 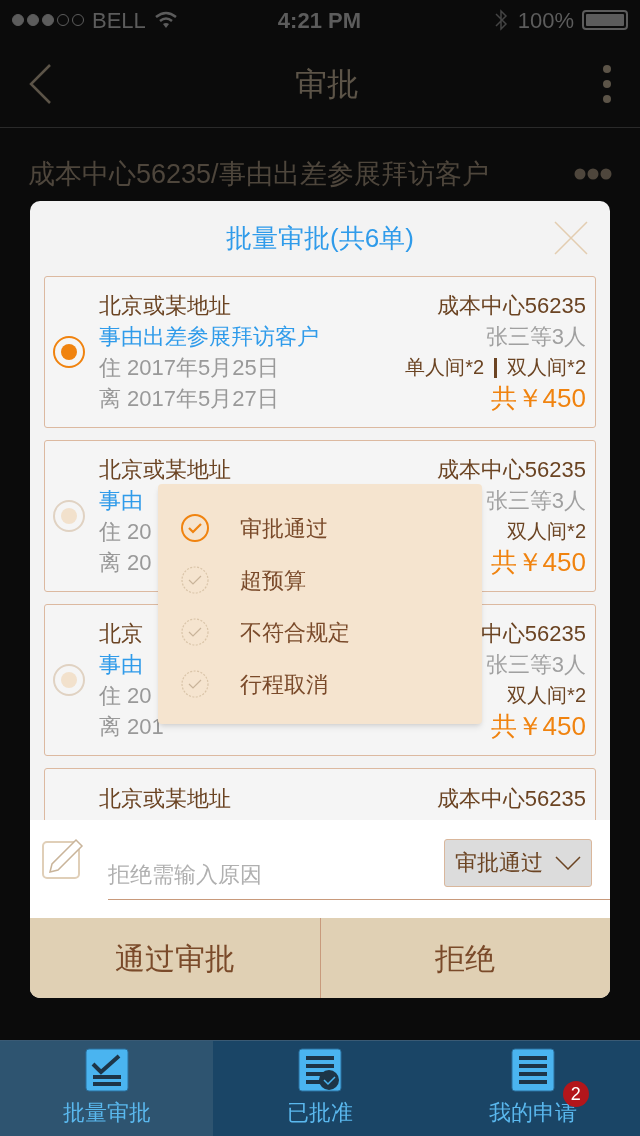 What do you see at coordinates (106, 1070) in the screenshot?
I see `checklist-icon` at bounding box center [106, 1070].